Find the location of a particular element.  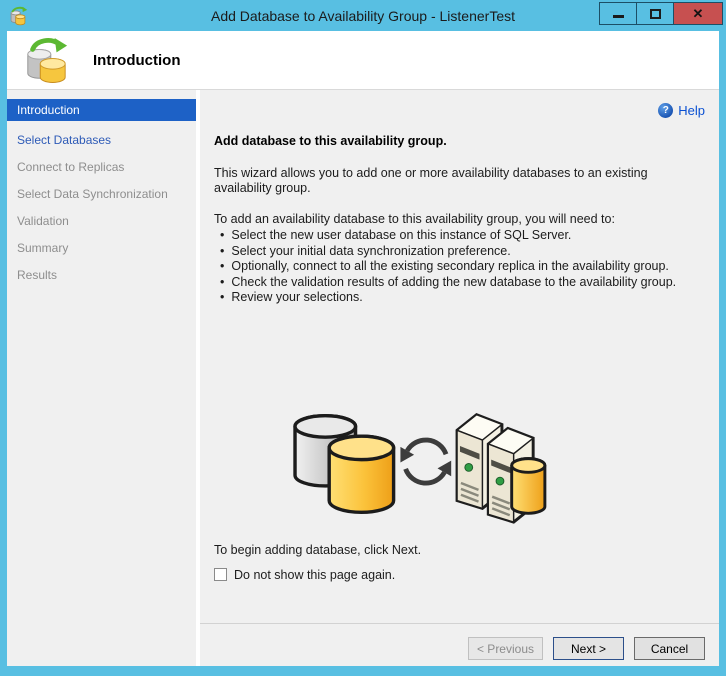

window-controls: ✕ is located at coordinates (661, 13).